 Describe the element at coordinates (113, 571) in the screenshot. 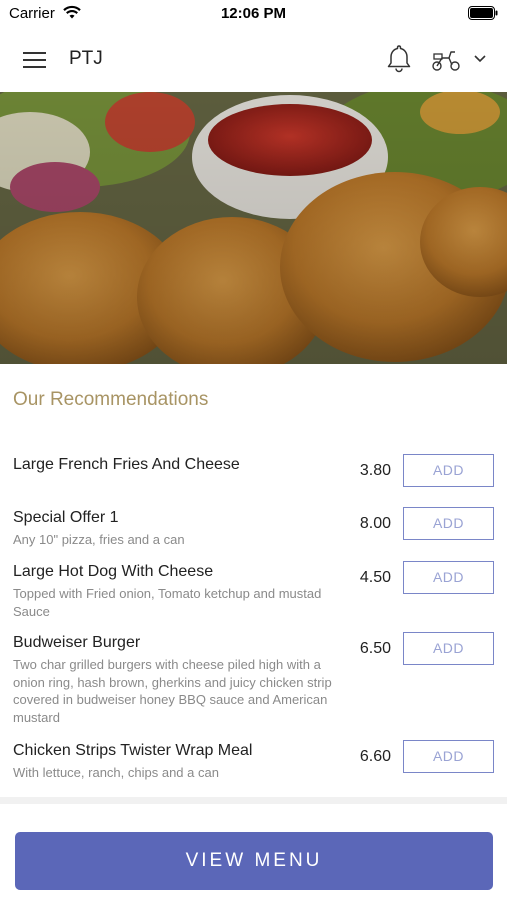

I see `item-name: Large Hot Dog With Cheese` at that location.